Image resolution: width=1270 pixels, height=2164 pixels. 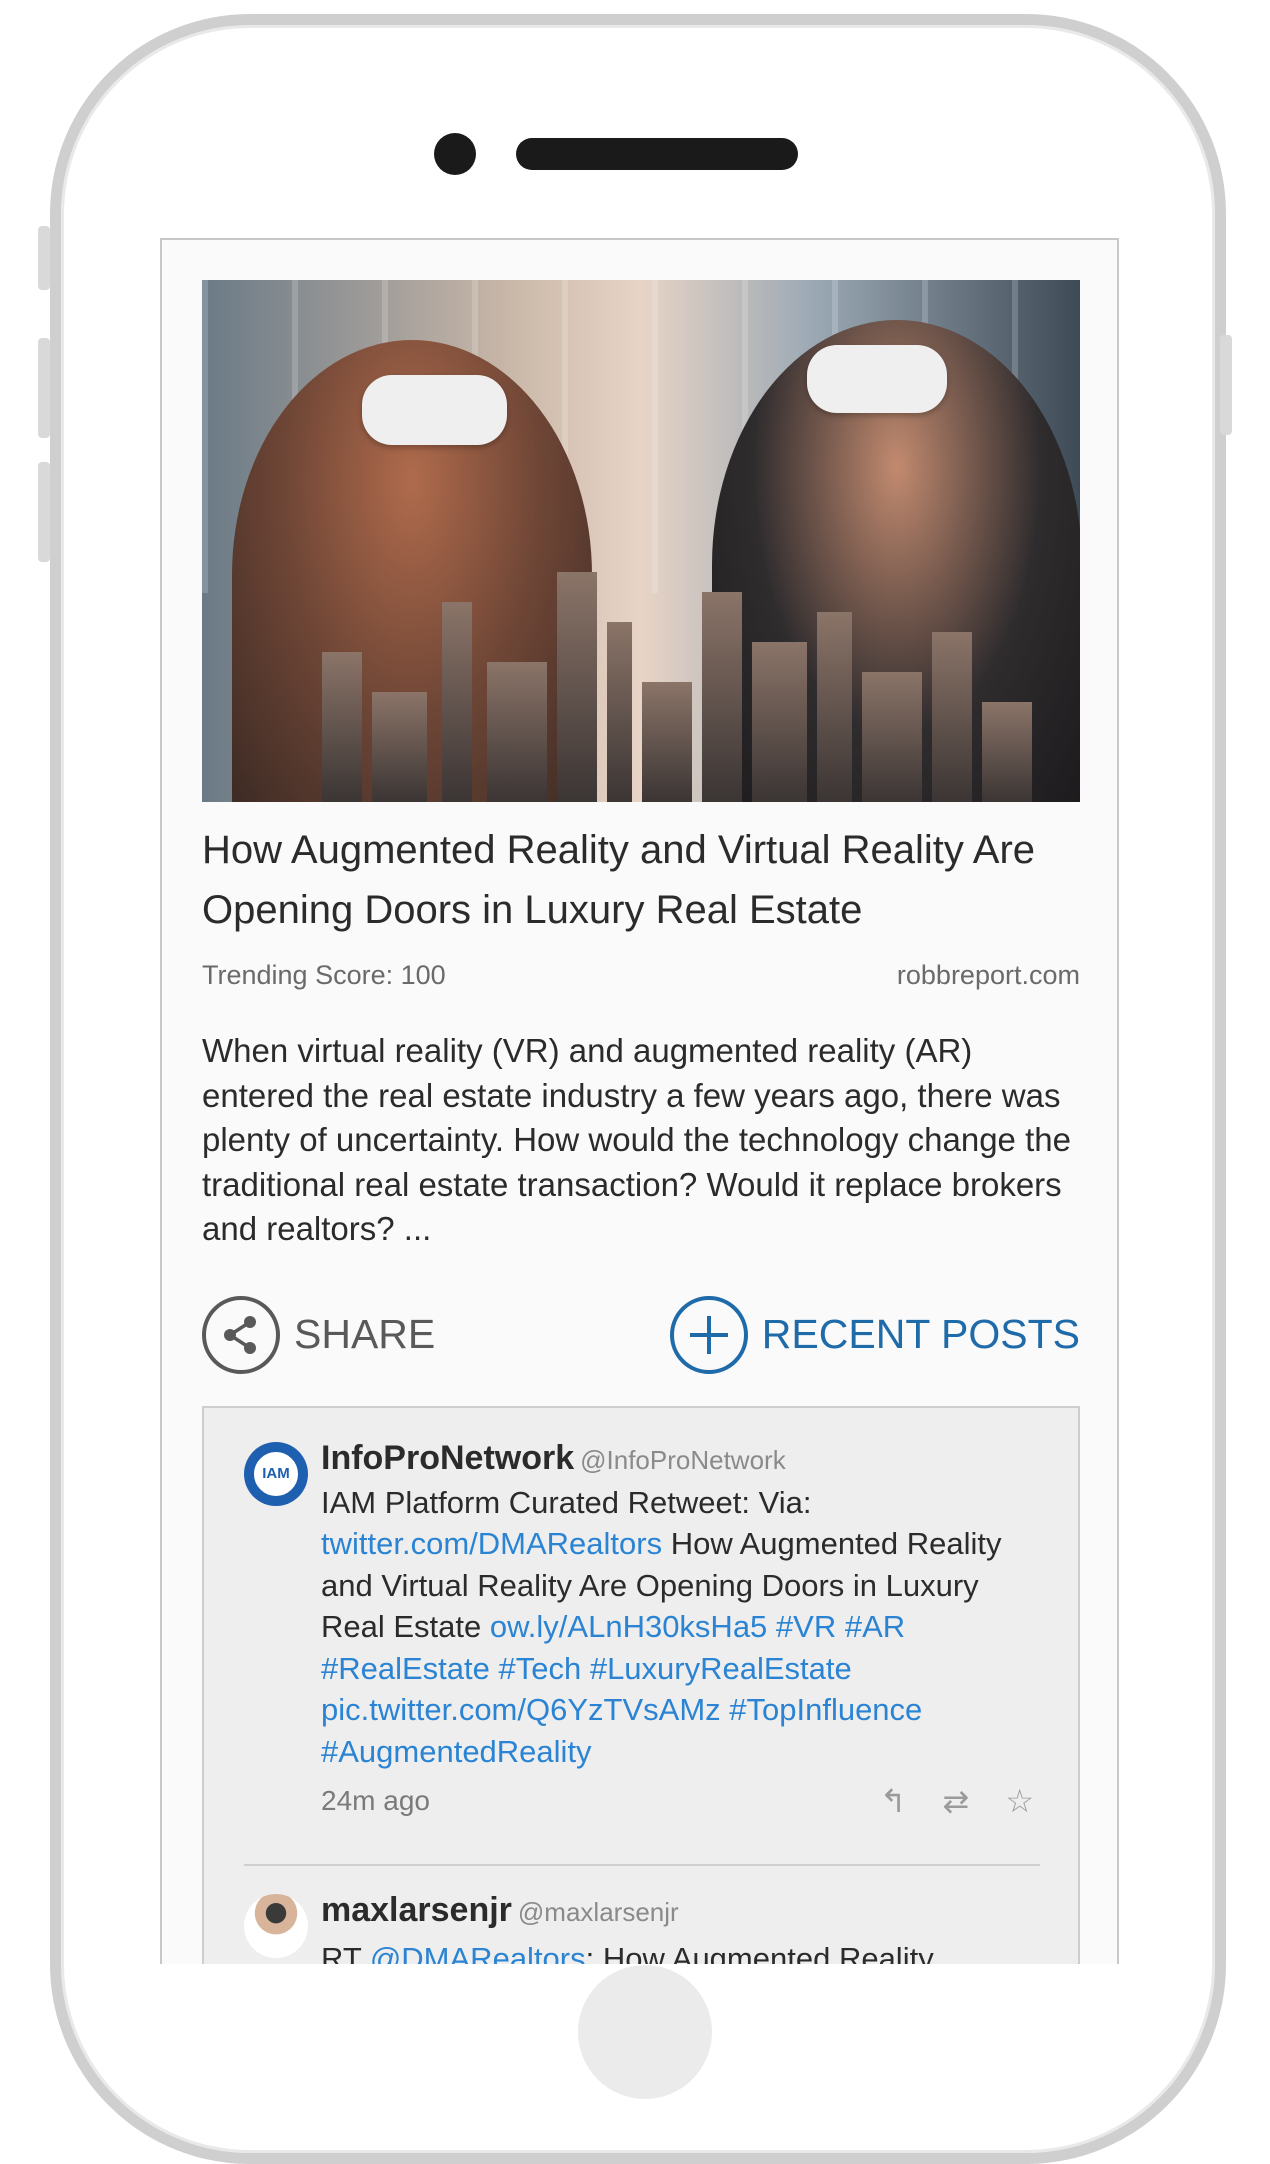 I want to click on article-actions: SHARE RECENT POSTS, so click(x=641, y=1335).